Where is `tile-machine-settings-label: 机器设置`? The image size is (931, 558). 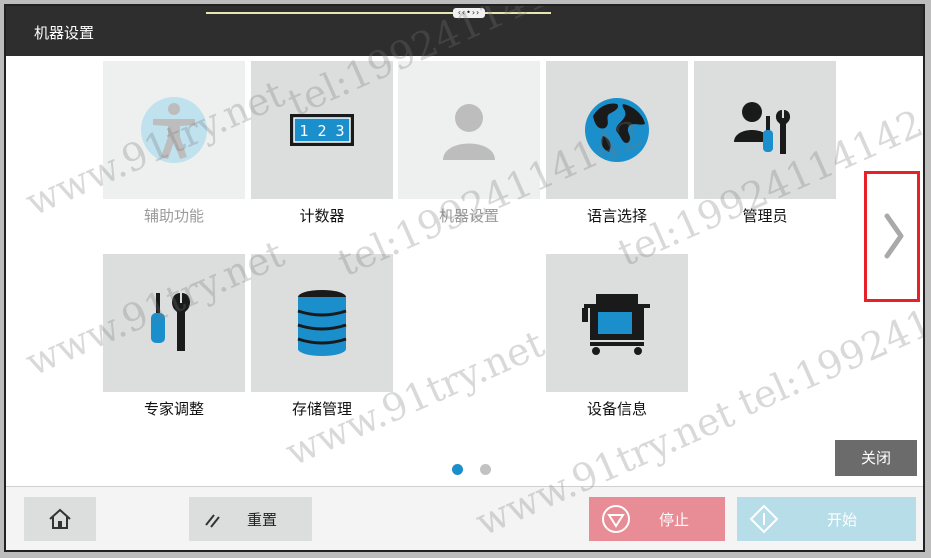
tile-machine-settings-label: 机器设置 is located at coordinates (468, 216).